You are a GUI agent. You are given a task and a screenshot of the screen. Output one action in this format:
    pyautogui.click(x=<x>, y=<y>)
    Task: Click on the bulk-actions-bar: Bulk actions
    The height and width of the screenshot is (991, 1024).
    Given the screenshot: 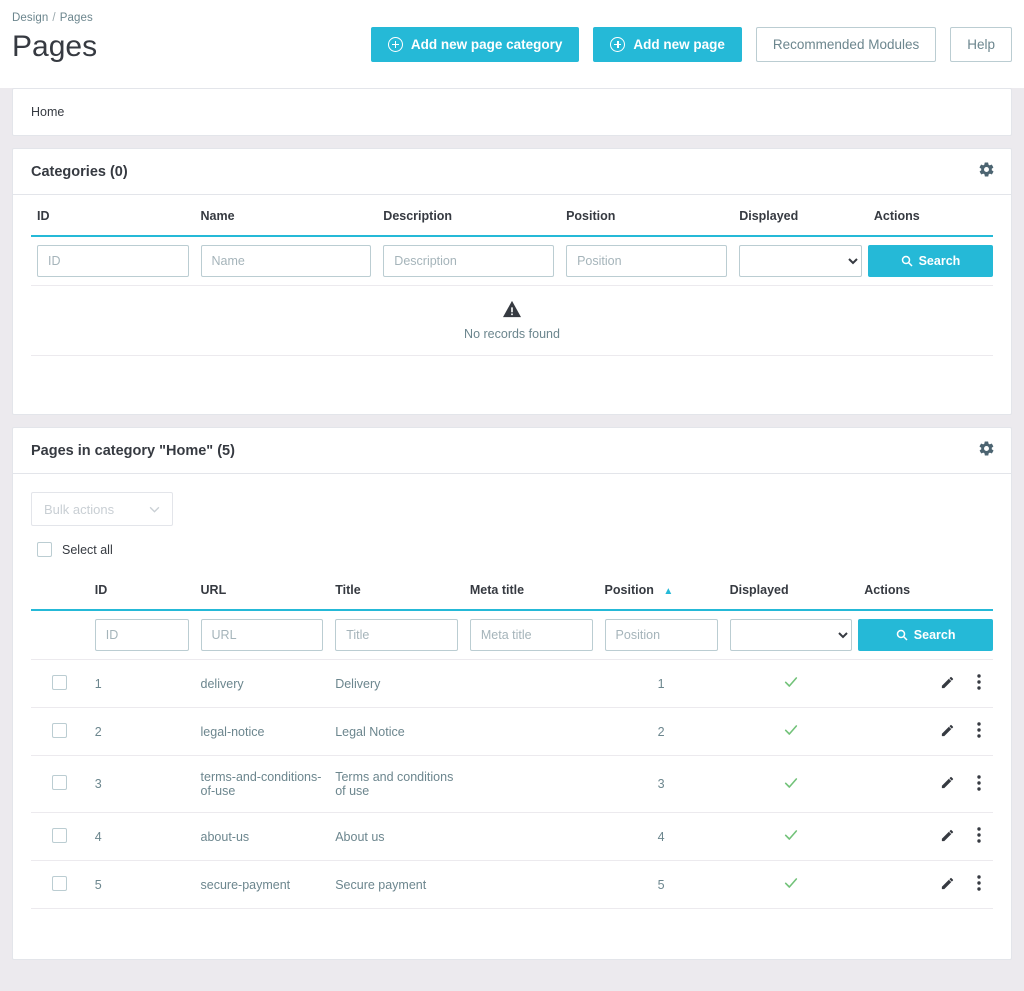 What is the action you would take?
    pyautogui.click(x=512, y=500)
    